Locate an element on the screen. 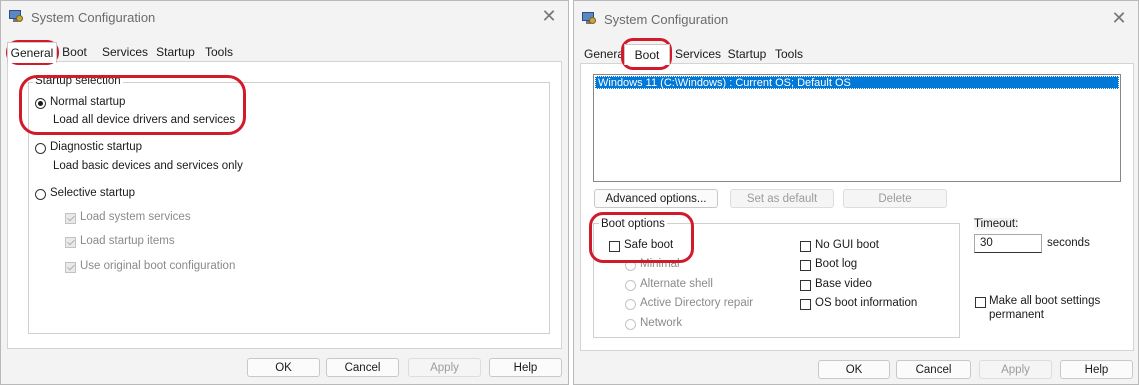 The width and height of the screenshot is (1139, 385). normal-startup-label: Normal startup is located at coordinates (87, 102).